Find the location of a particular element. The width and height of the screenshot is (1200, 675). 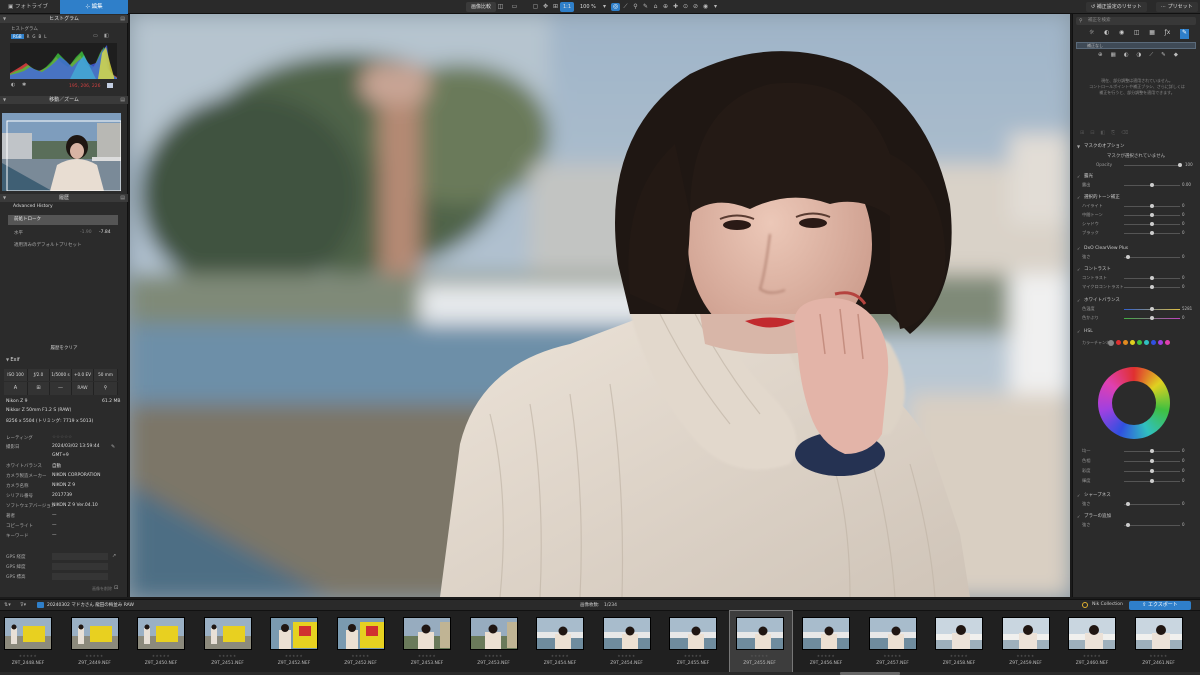

slider-row: コントラスト 0 is located at coordinates (1136, 278).